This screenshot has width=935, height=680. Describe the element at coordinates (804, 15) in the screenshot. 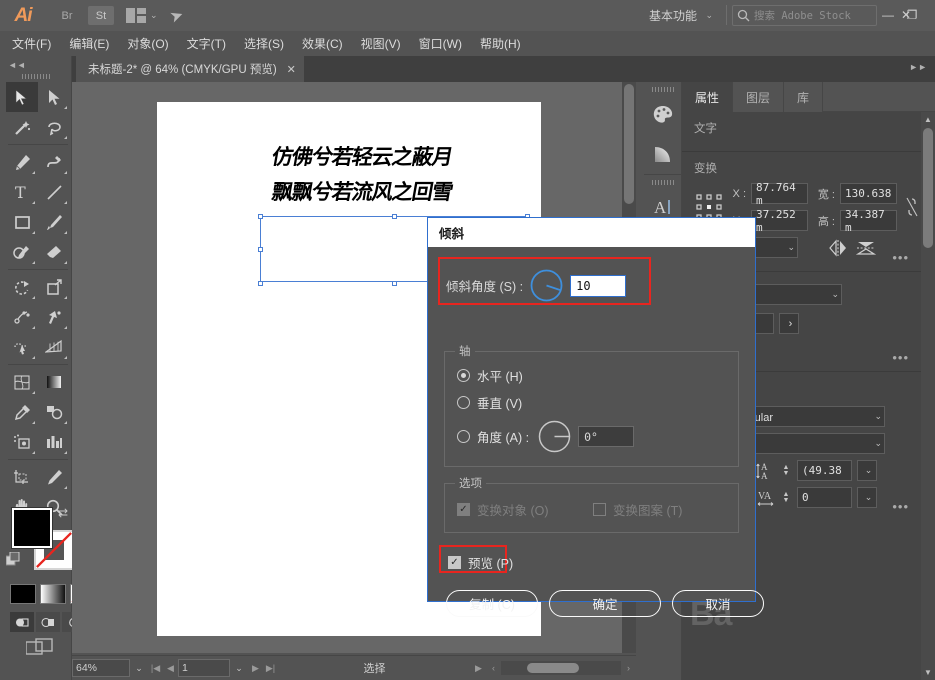

I see `search-input: 搜索 Adobe Stock` at that location.